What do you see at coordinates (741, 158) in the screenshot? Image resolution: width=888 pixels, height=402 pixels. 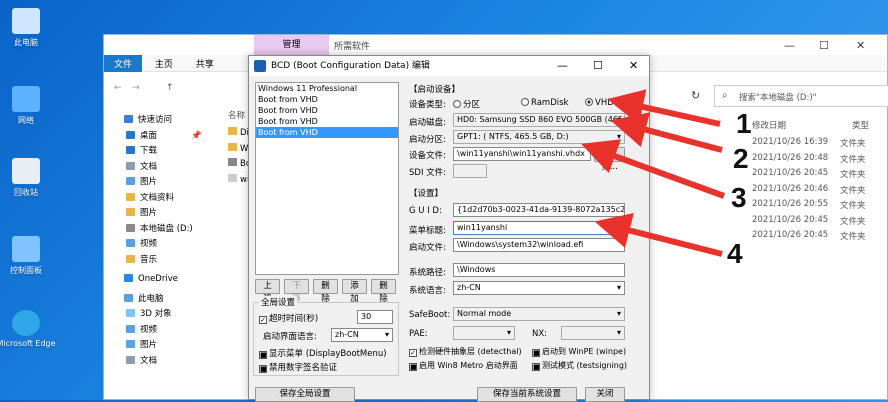 I see `annotation-2: 2` at bounding box center [741, 158].